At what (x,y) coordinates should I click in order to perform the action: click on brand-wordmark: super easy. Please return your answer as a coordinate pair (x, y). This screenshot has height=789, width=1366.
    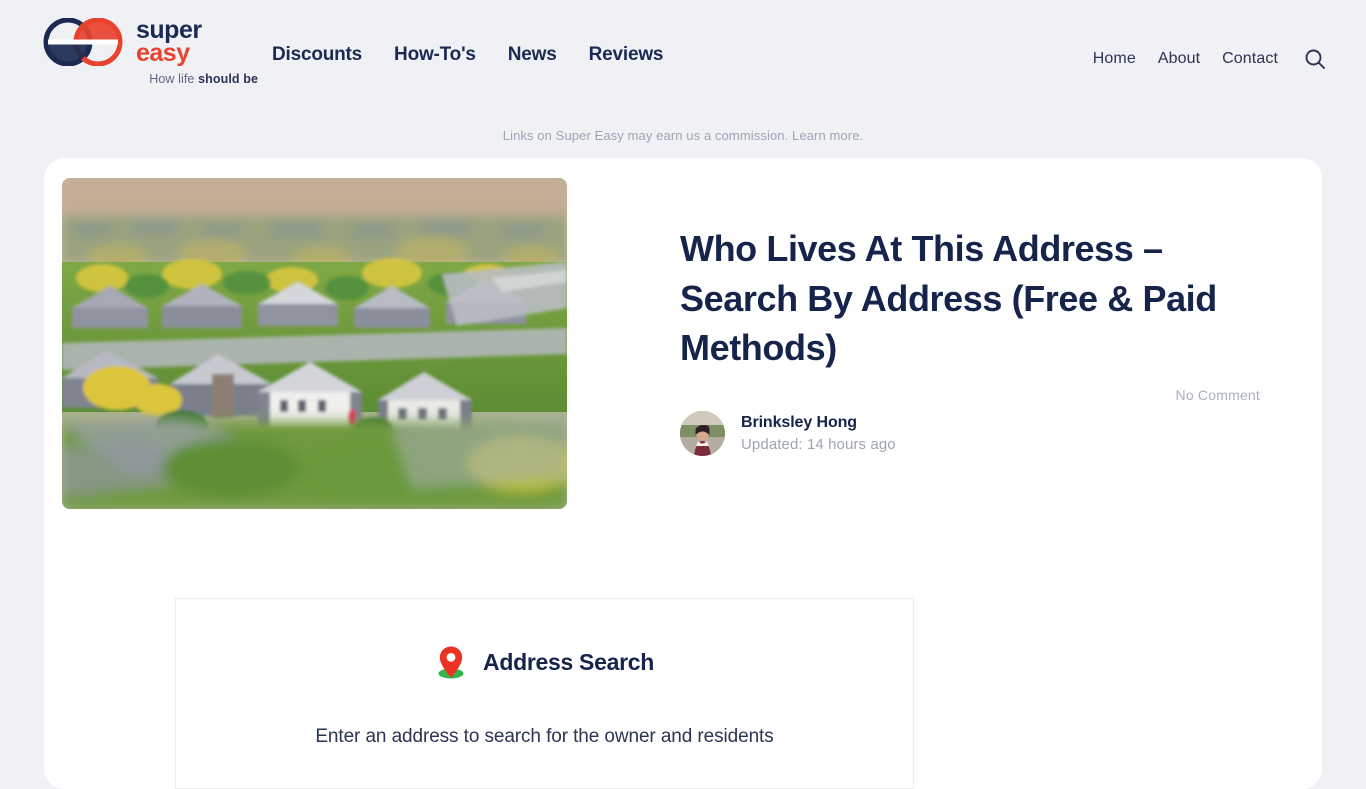
    Looking at the image, I should click on (169, 42).